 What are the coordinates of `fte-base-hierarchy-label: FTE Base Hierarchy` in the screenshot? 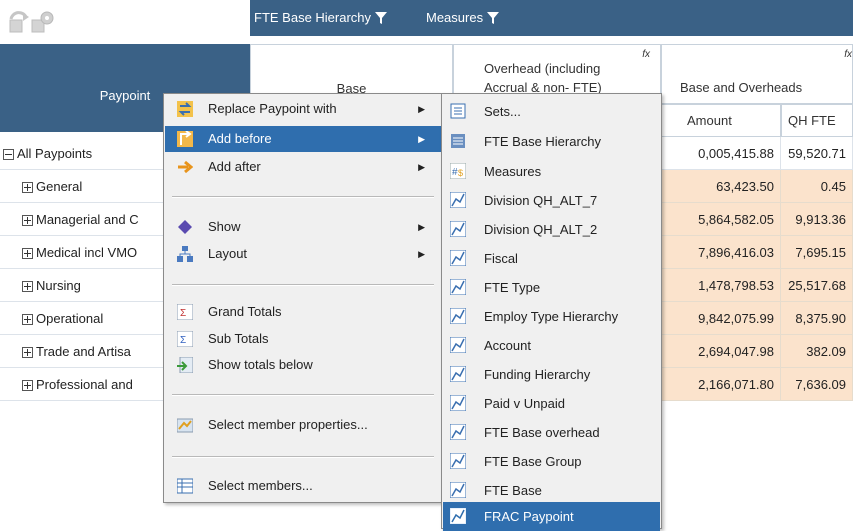 It's located at (313, 17).